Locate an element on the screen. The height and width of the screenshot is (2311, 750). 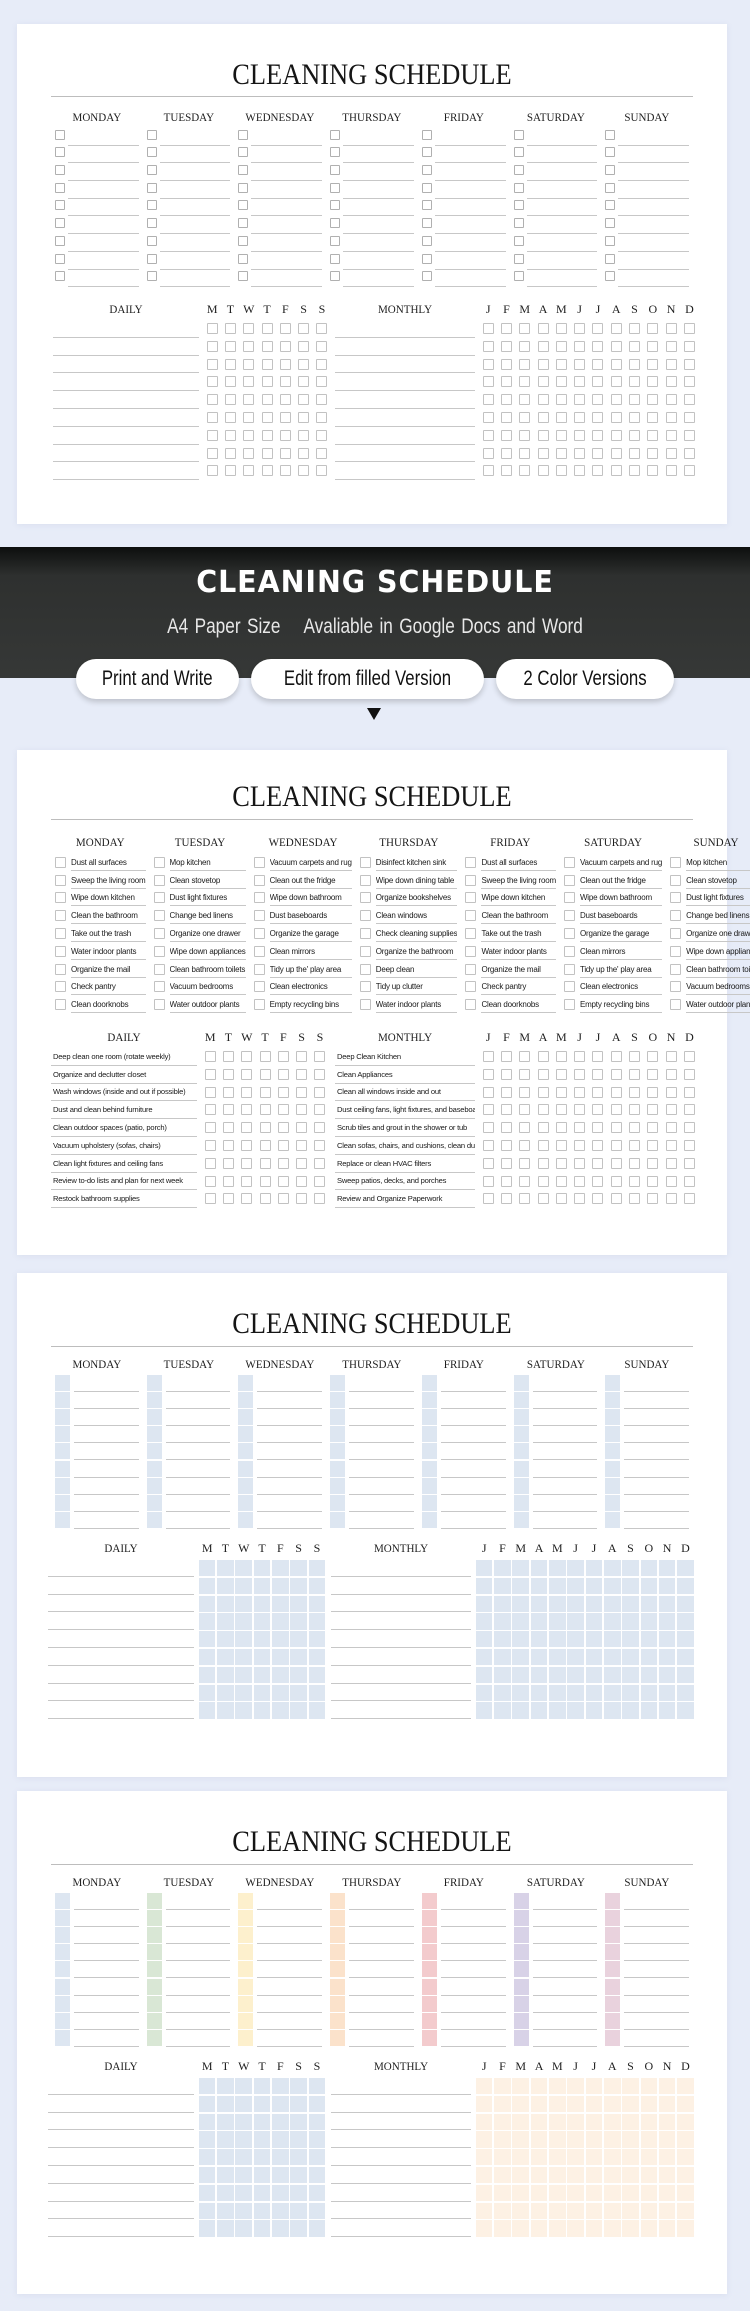
task-line: Deep clean is located at coordinates (416, 969).